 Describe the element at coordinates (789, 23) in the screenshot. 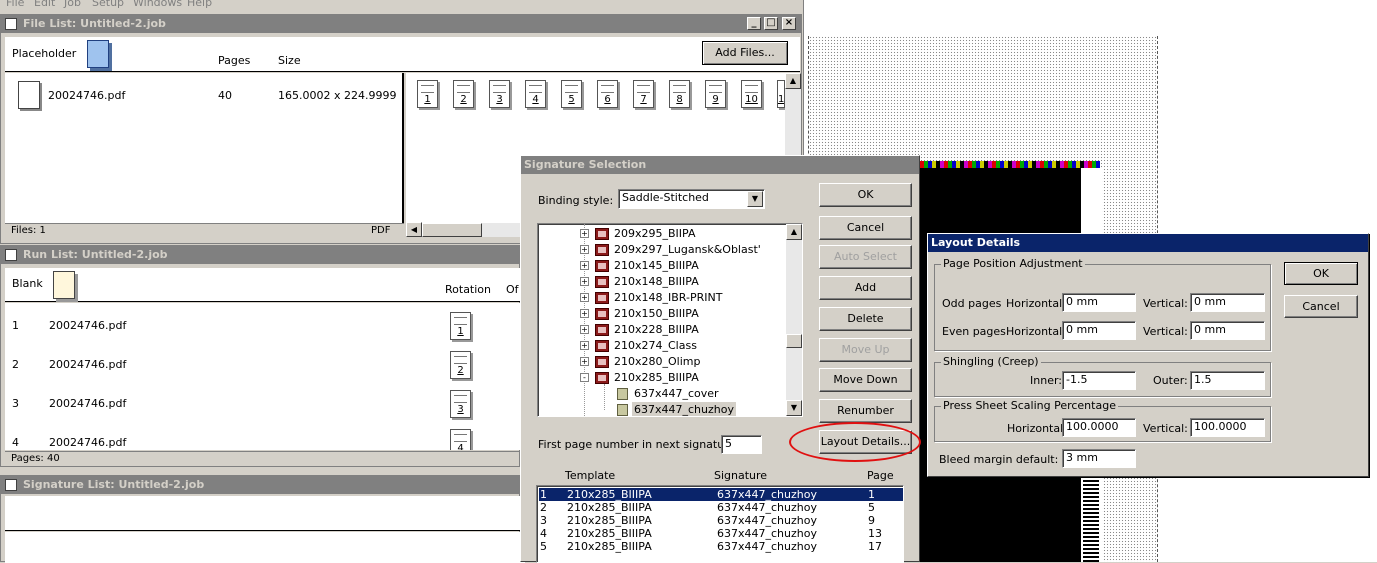

I see `close-button: ×` at that location.